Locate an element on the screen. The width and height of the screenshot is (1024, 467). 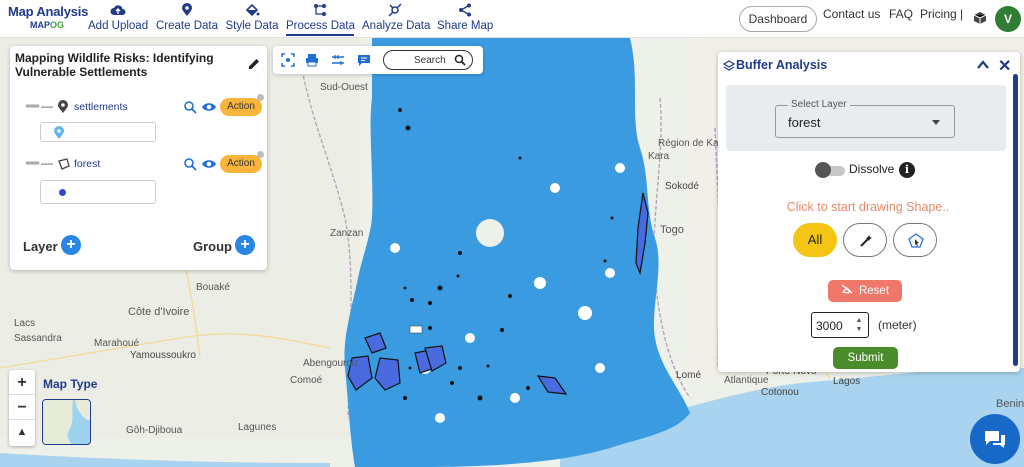
layer-name-forest: forest is located at coordinates (87, 164).